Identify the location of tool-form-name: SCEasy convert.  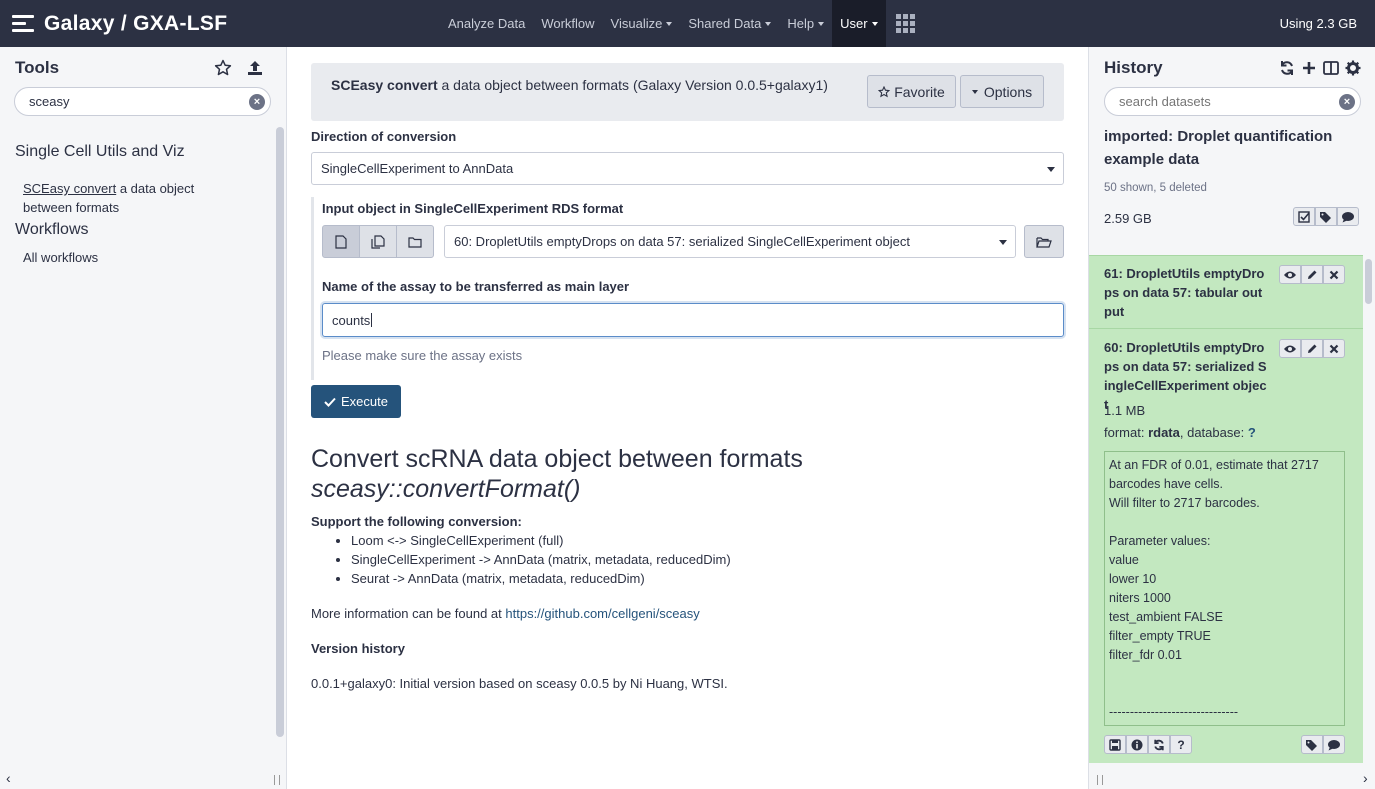
(384, 85).